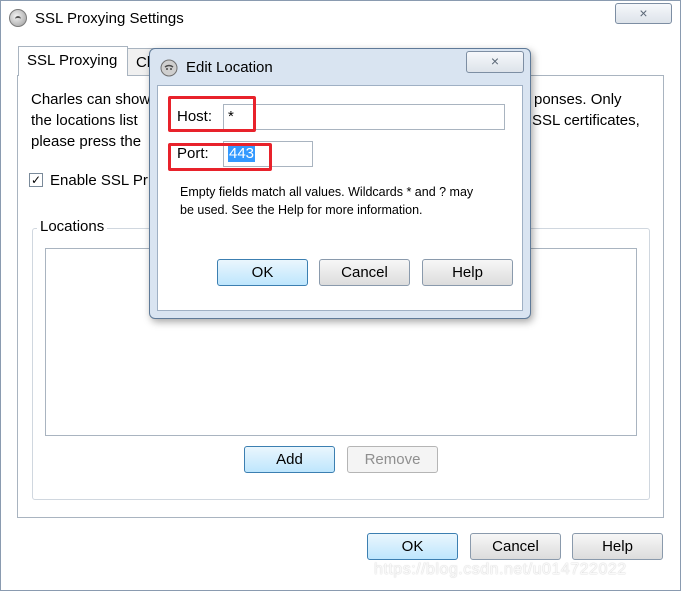 The height and width of the screenshot is (591, 681). I want to click on port-label: Port:, so click(193, 153).